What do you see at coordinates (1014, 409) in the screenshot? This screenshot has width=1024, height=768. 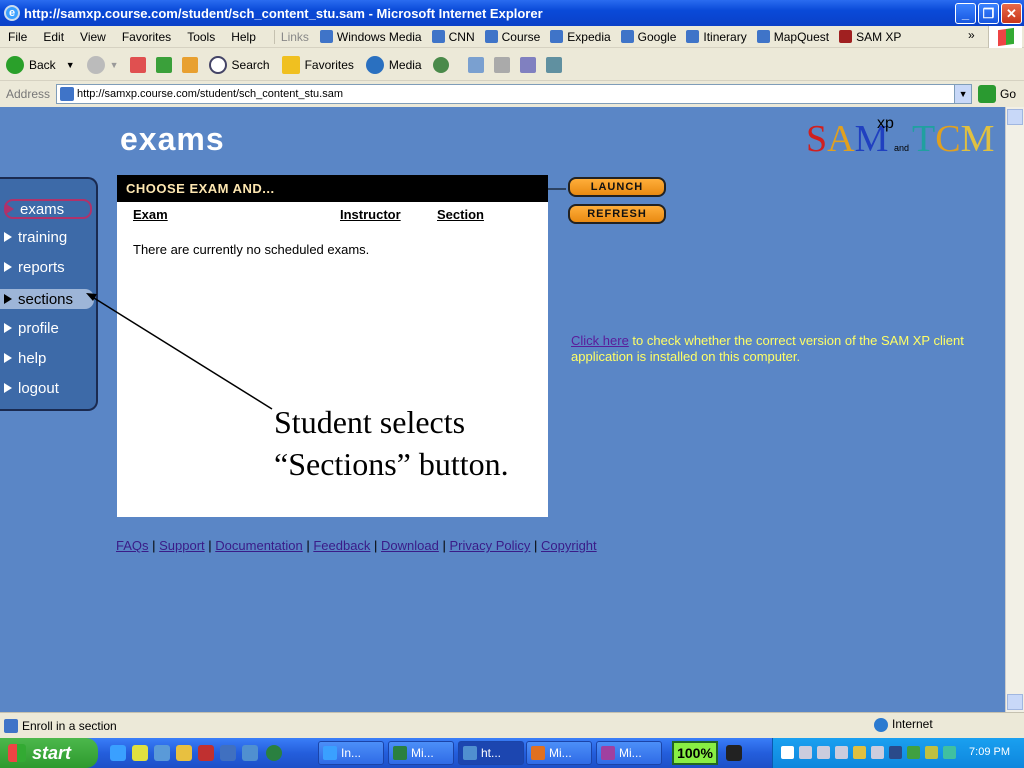 I see `vertical-scrollbar` at bounding box center [1014, 409].